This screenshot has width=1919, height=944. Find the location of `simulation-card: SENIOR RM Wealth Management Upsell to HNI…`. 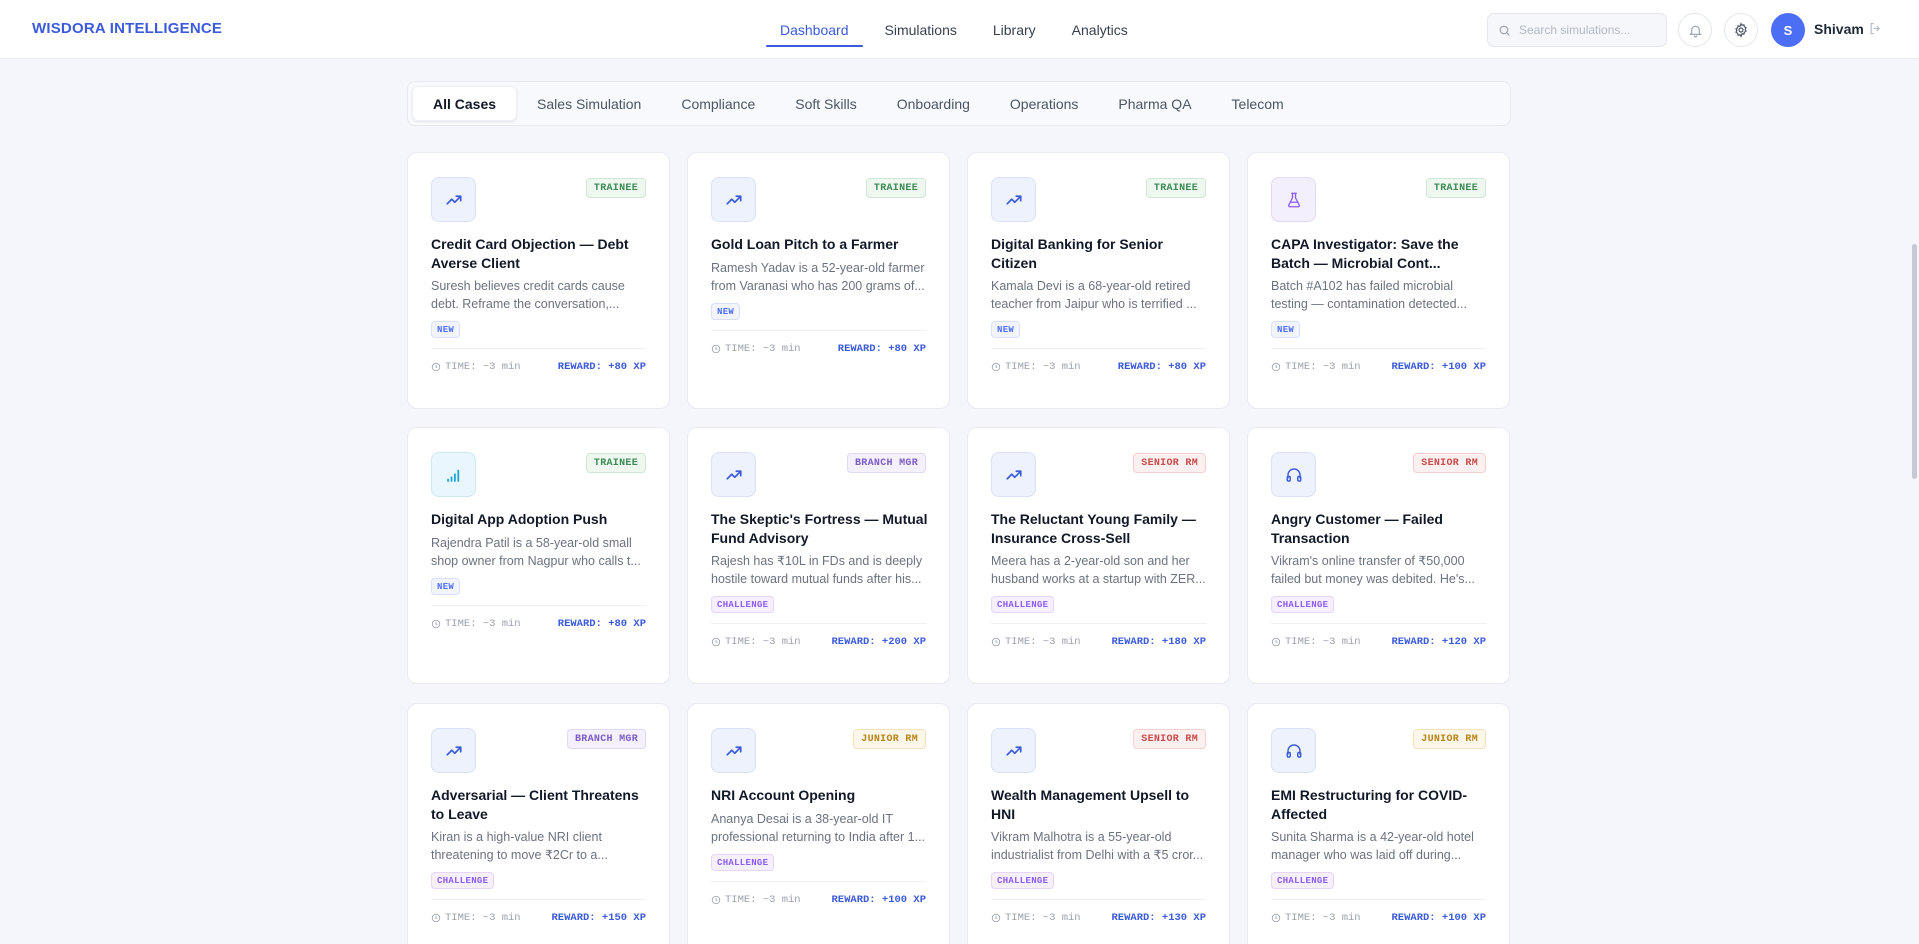

simulation-card: SENIOR RM Wealth Management Upsell to HNI… is located at coordinates (1098, 823).